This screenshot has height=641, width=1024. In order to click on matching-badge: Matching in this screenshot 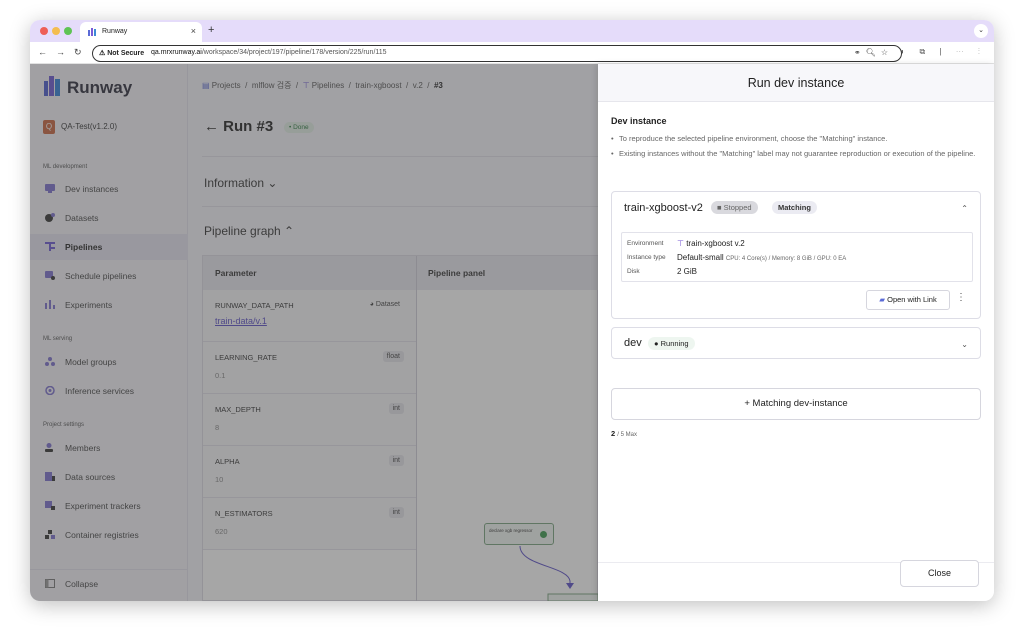, I will do `click(794, 207)`.